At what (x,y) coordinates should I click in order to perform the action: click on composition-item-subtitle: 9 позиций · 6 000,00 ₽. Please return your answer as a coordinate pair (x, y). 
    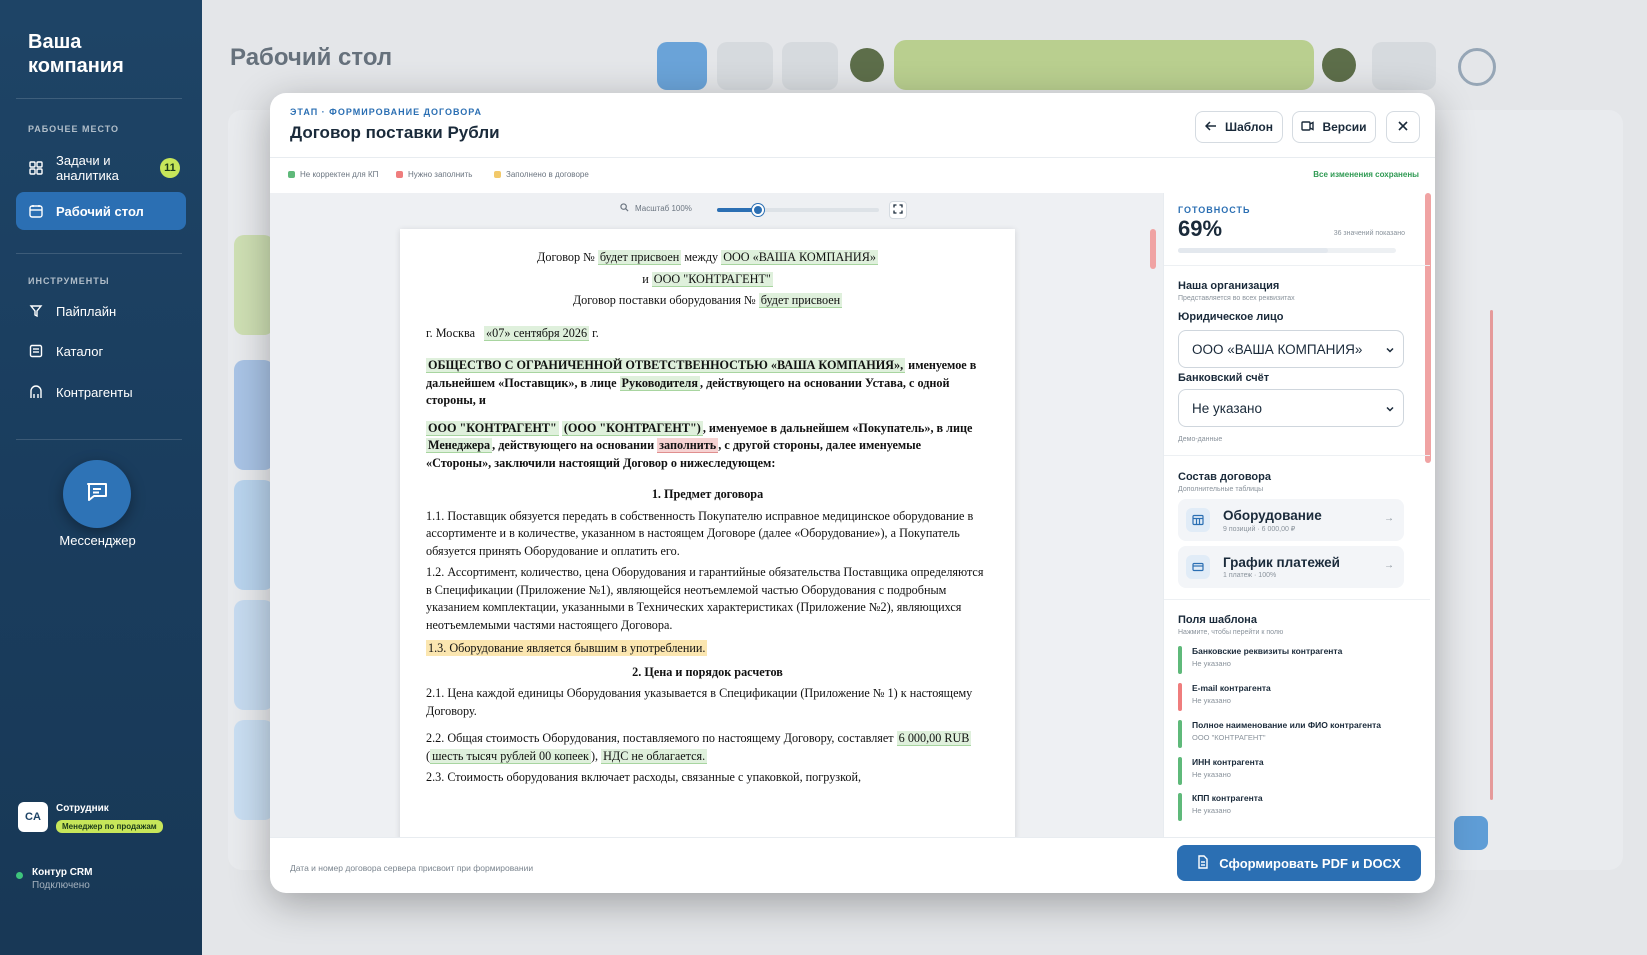
    Looking at the image, I should click on (1259, 529).